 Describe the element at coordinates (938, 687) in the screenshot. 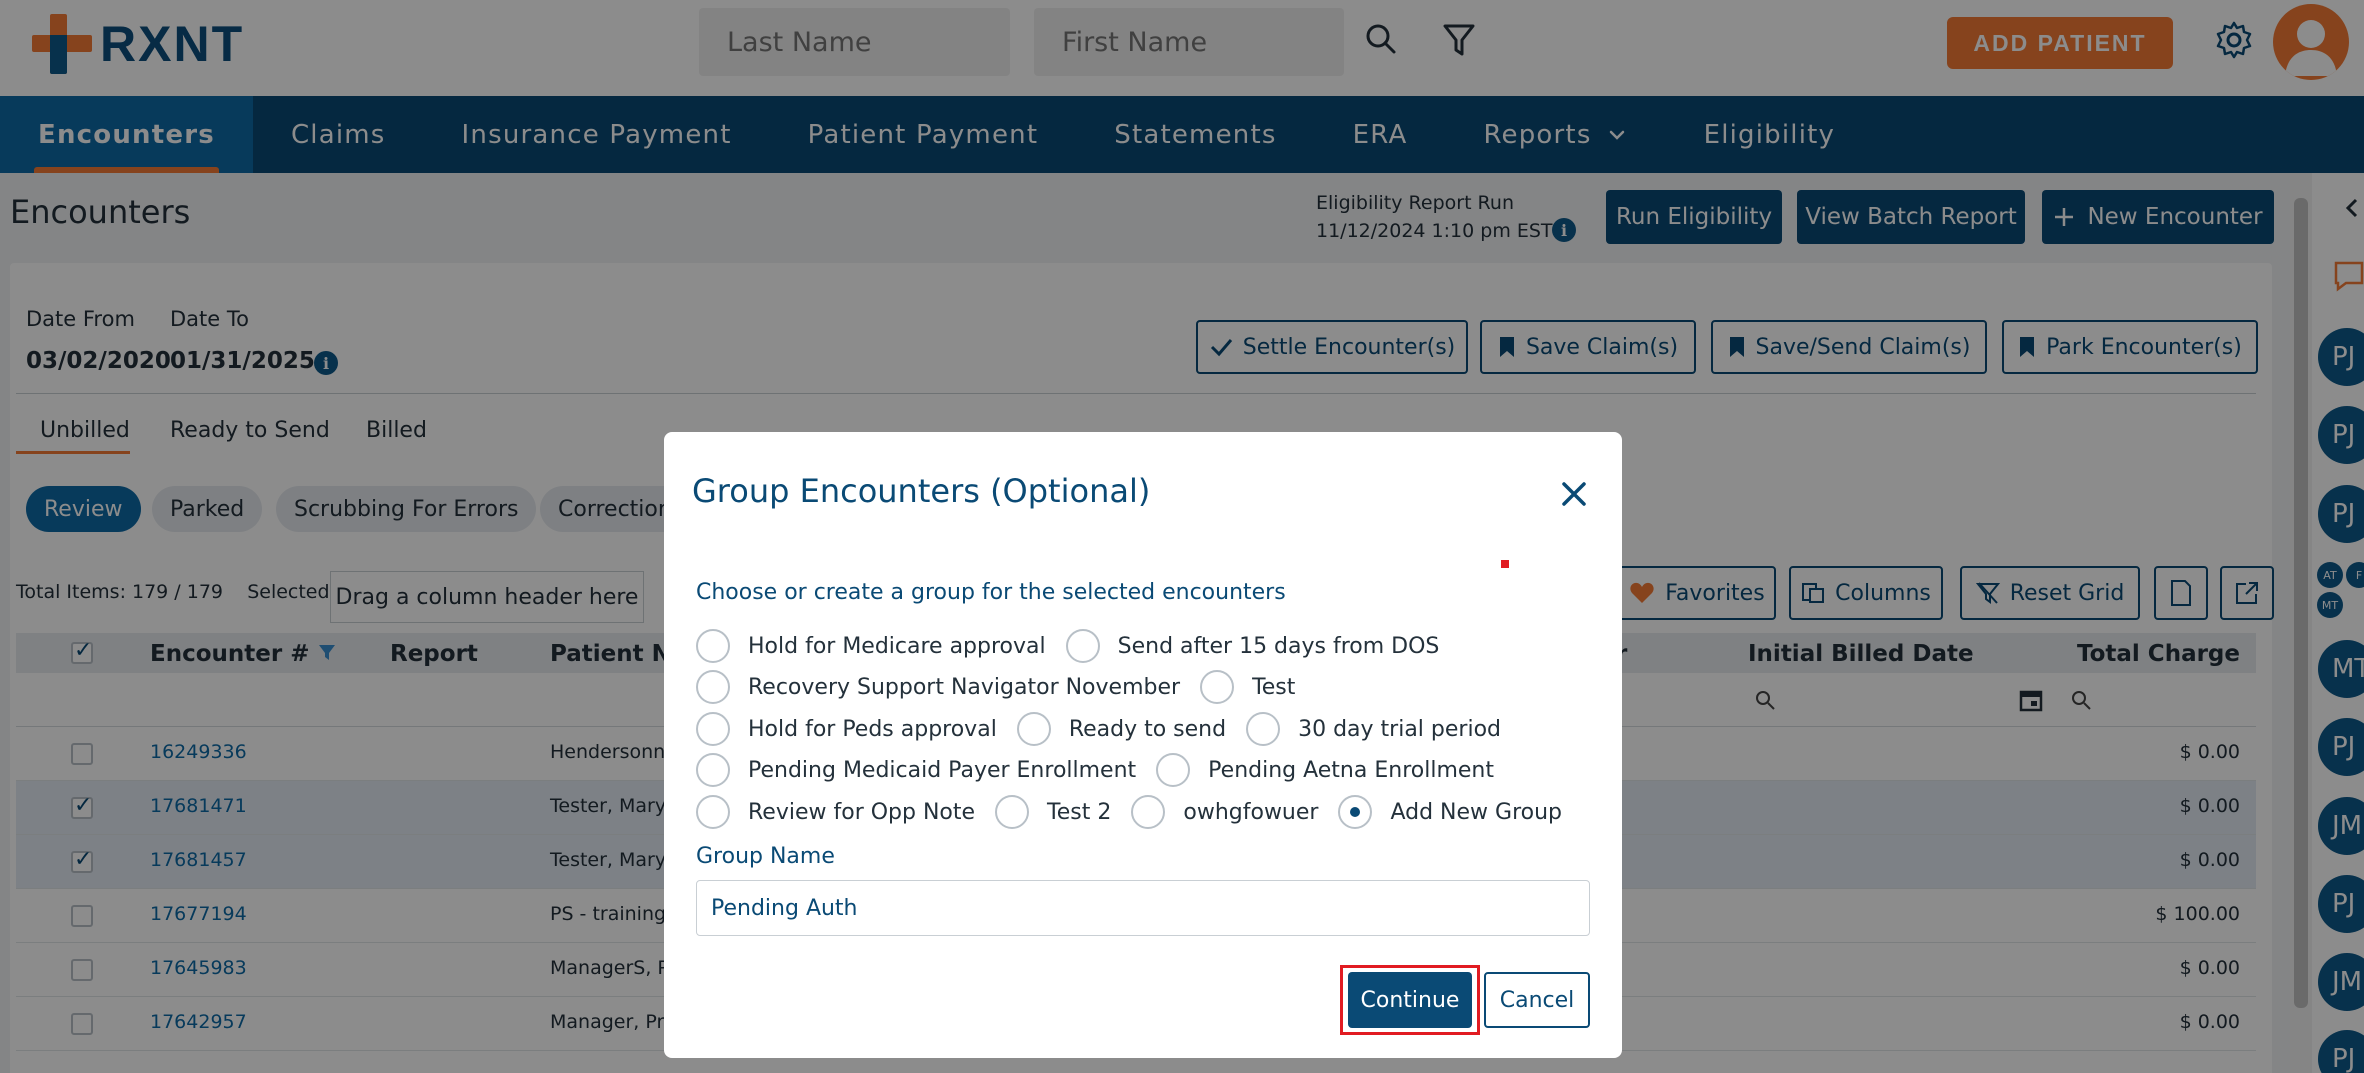

I see `radio-recovery-support-navigator: Recovery Support Navigator November` at that location.